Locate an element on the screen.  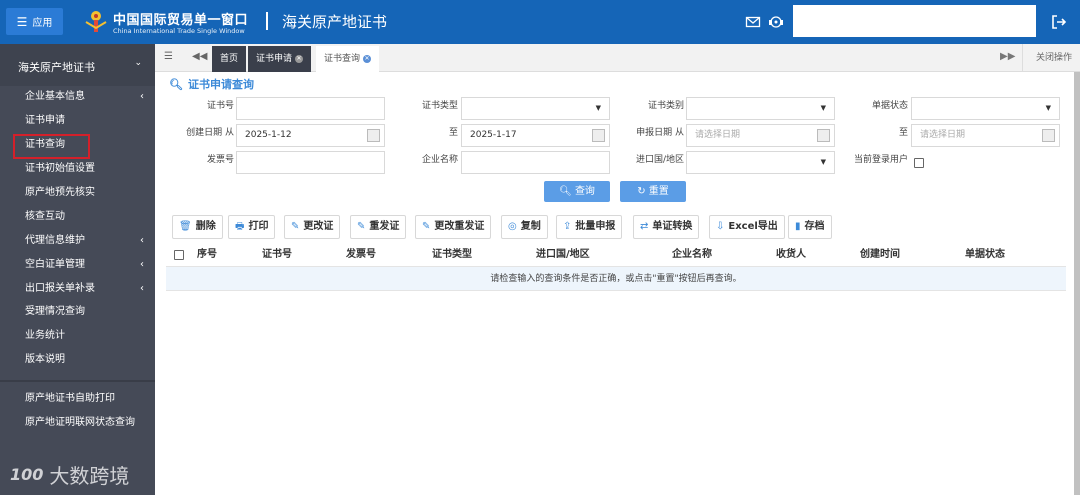
sidebar-item-label: 原产地预先核实 is located at coordinates (60, 192).